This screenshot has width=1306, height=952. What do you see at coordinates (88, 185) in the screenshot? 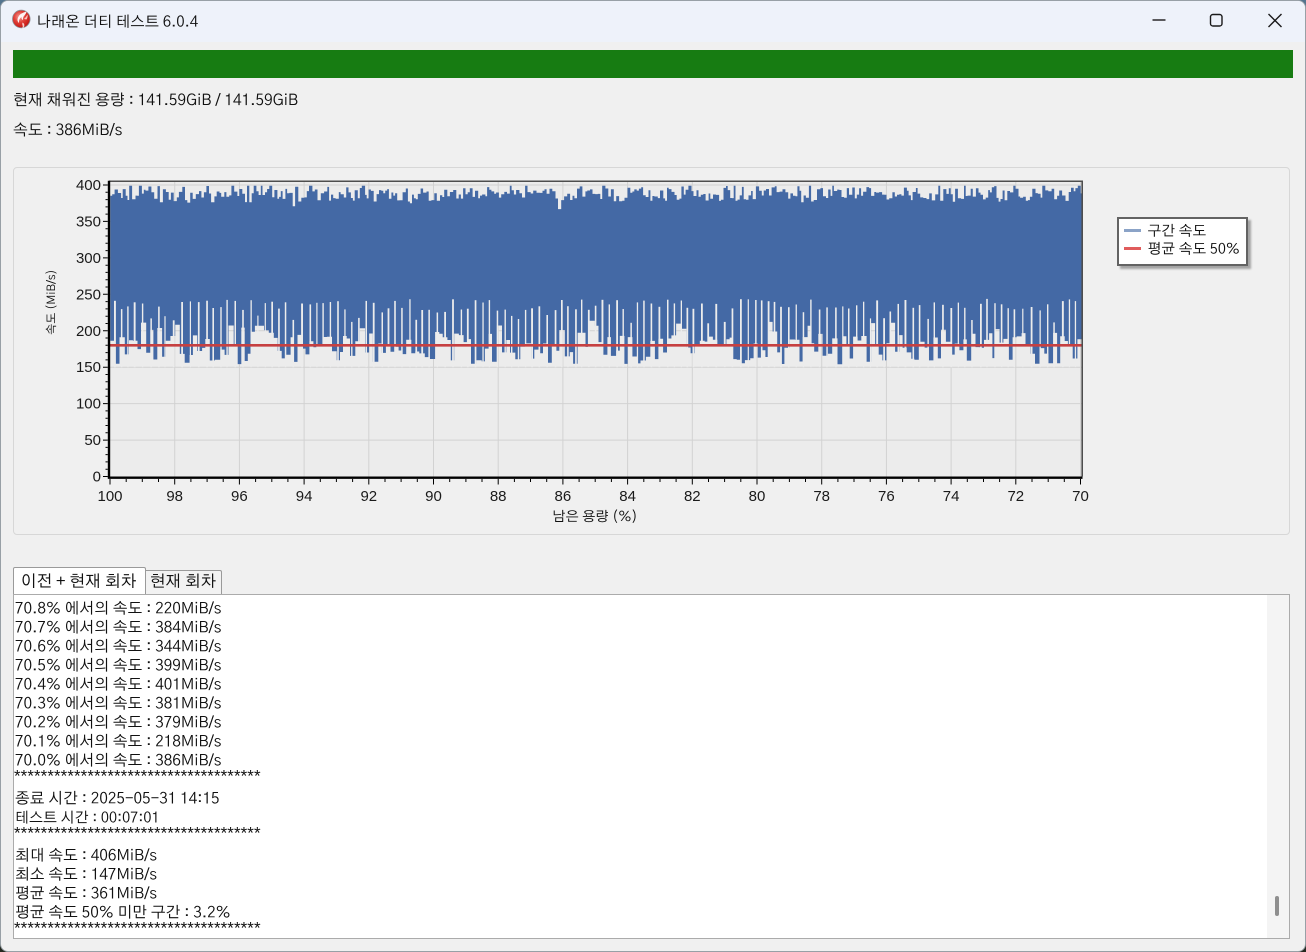
I see `svg-text: 400` at bounding box center [88, 185].